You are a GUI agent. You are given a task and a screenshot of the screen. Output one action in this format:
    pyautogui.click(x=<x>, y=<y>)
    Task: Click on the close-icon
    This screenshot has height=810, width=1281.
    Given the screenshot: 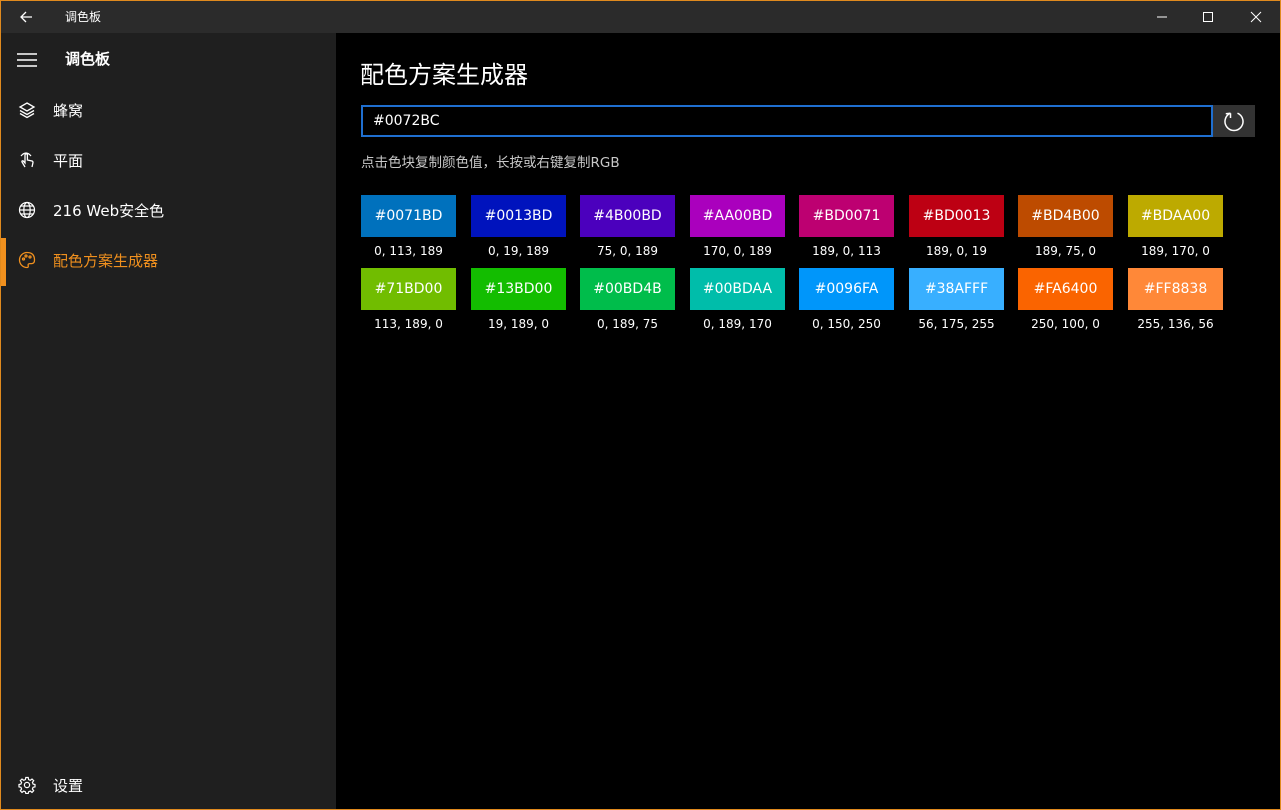 What is the action you would take?
    pyautogui.click(x=1256, y=17)
    